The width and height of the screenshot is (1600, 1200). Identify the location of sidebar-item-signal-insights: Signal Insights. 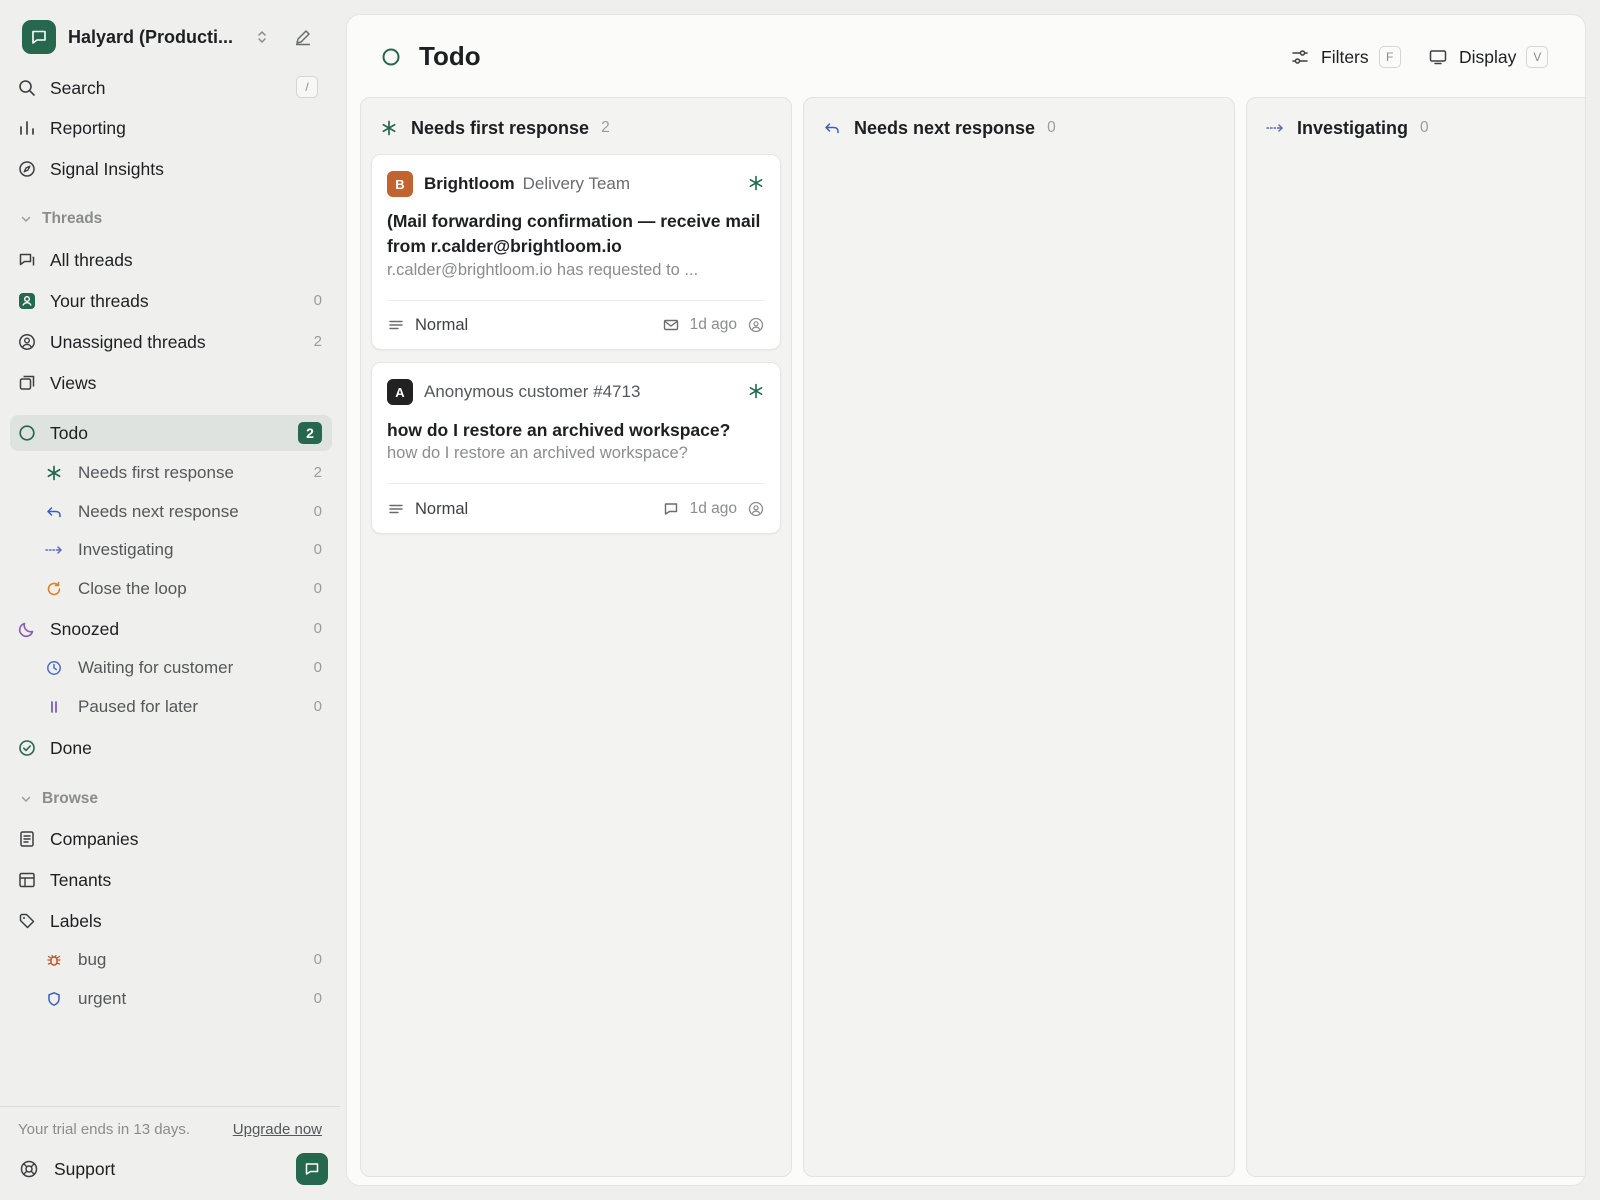
(171, 169).